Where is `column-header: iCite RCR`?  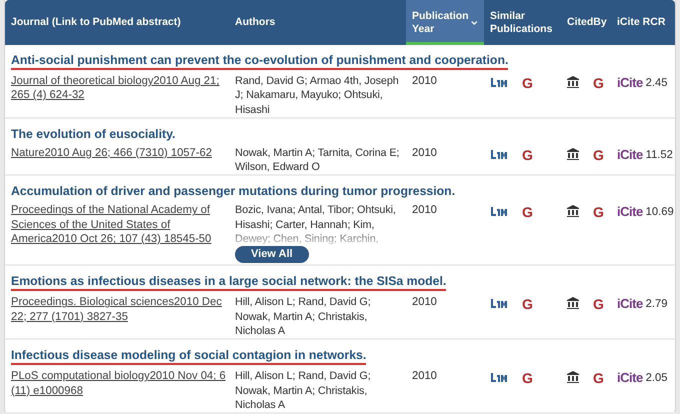 column-header: iCite RCR is located at coordinates (641, 22).